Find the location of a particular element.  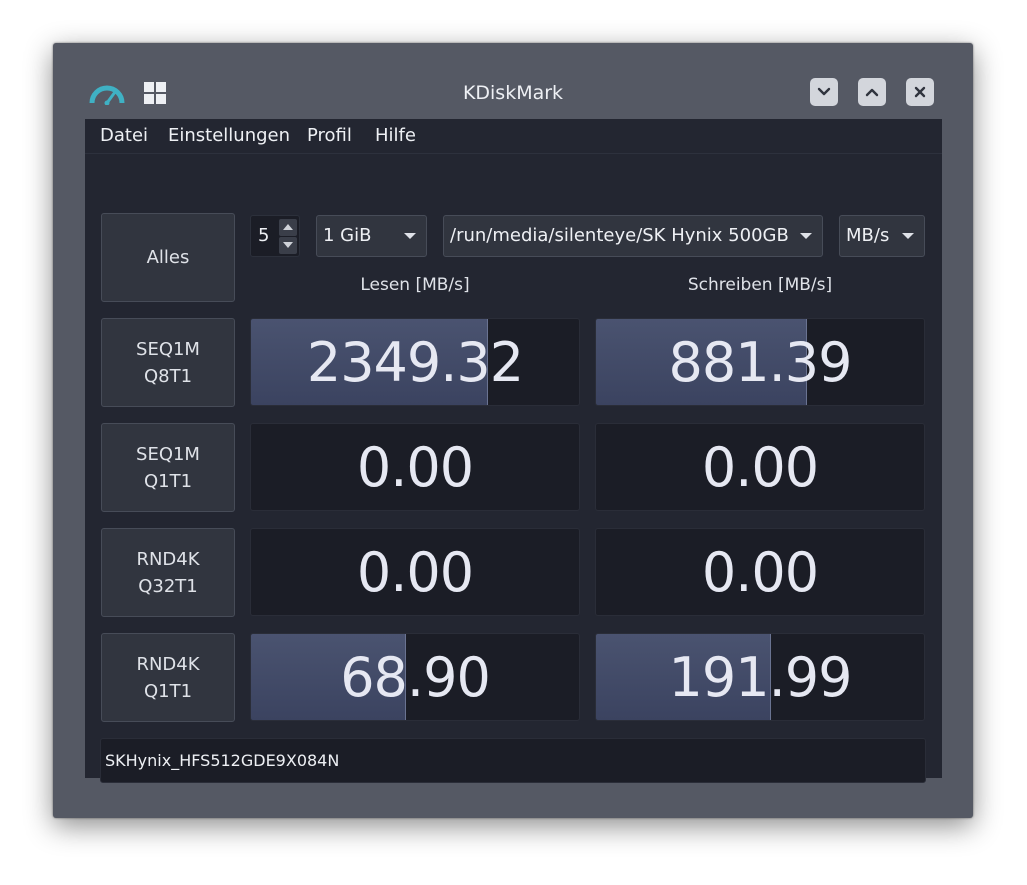

path-select: /run/media/silenteye/SK Hynix 500GB 98 is located at coordinates (633, 236).